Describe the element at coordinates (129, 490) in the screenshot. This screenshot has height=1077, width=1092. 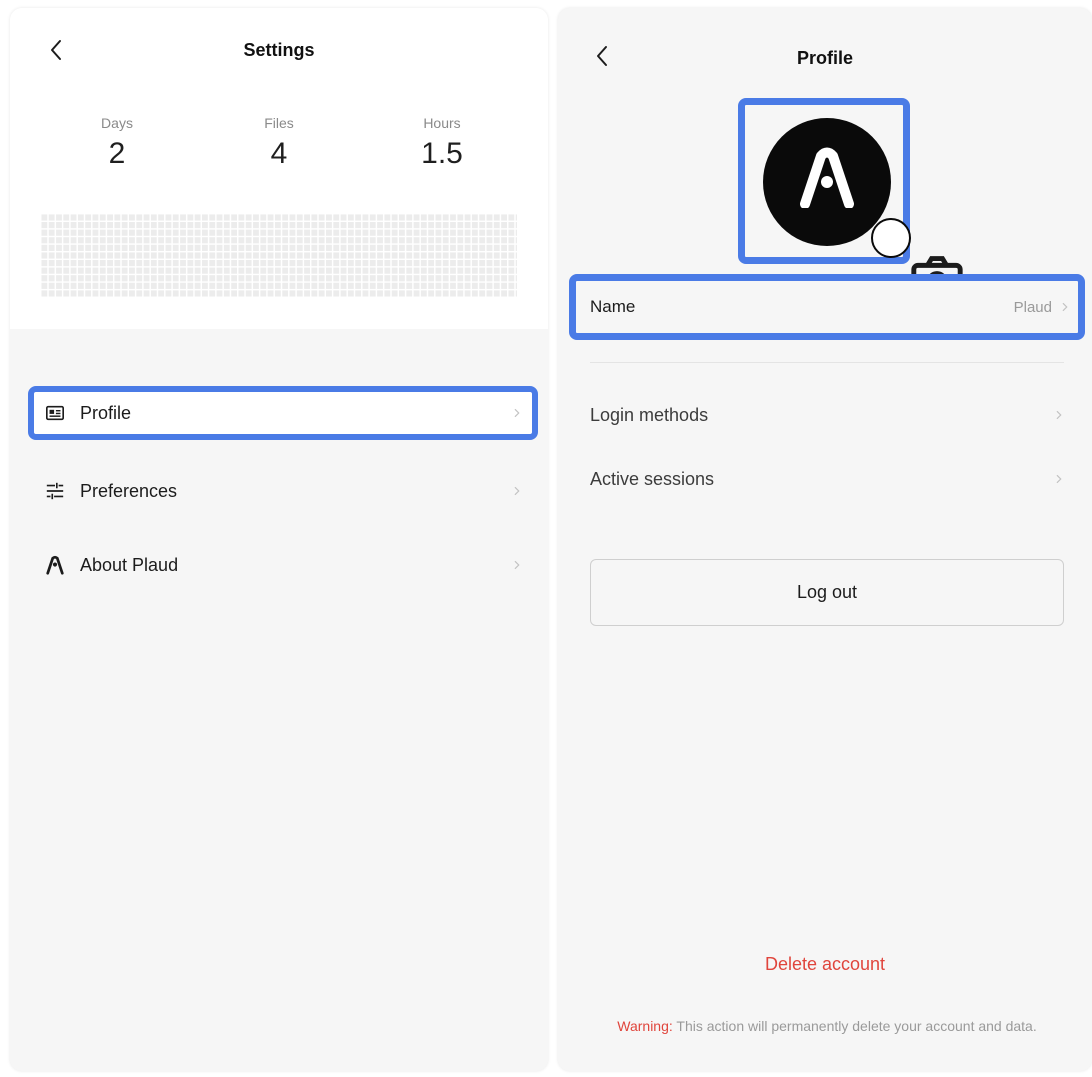
I see `menu-item-label: Preferences` at that location.